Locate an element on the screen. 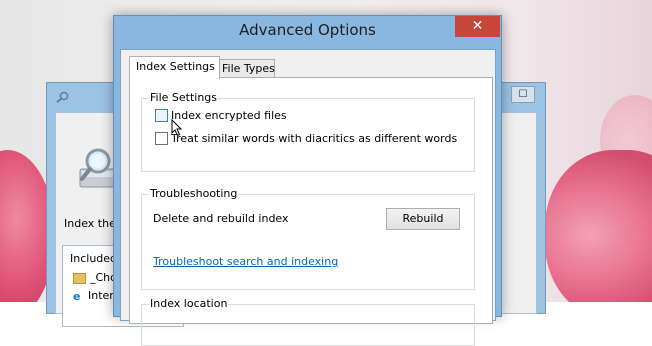 The image size is (652, 346). internet-explorer-icon: e is located at coordinates (77, 296).